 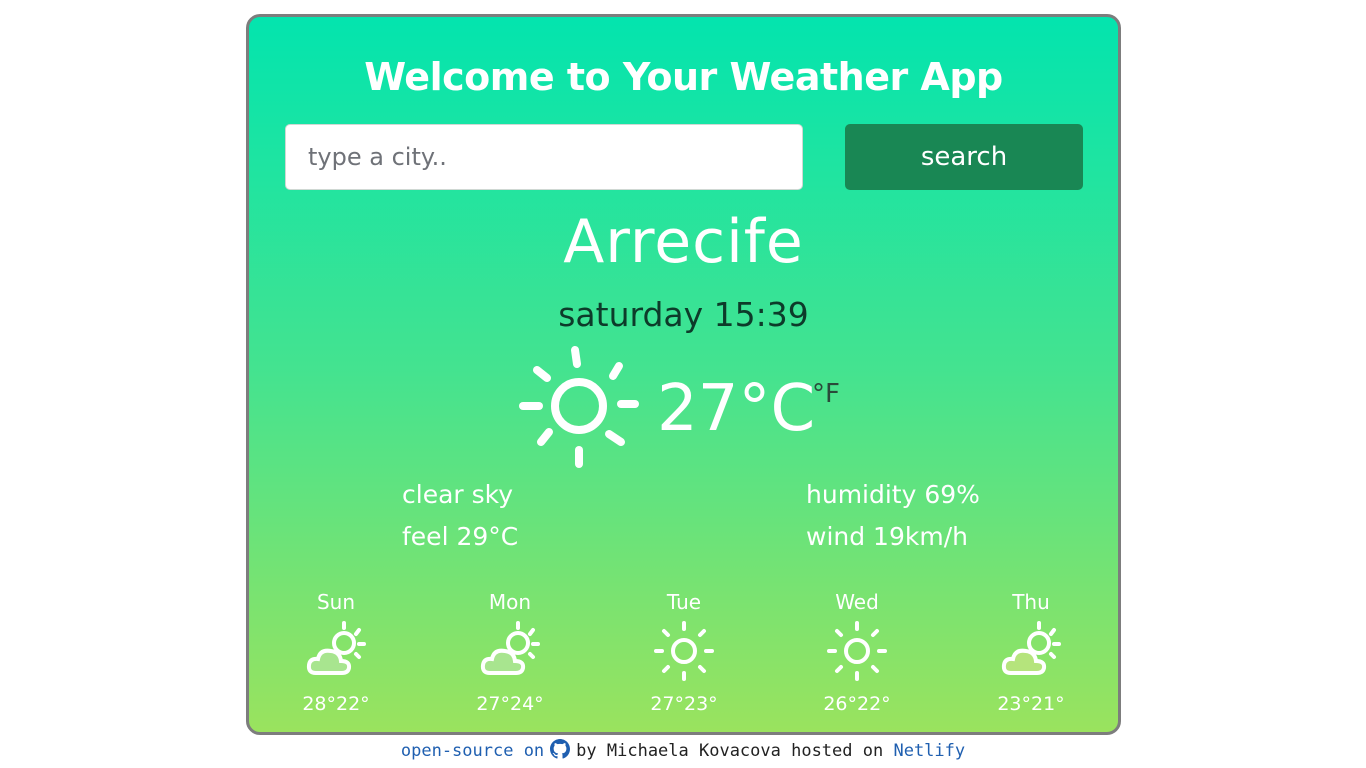 What do you see at coordinates (683, 242) in the screenshot?
I see `city-name: Arrecife` at bounding box center [683, 242].